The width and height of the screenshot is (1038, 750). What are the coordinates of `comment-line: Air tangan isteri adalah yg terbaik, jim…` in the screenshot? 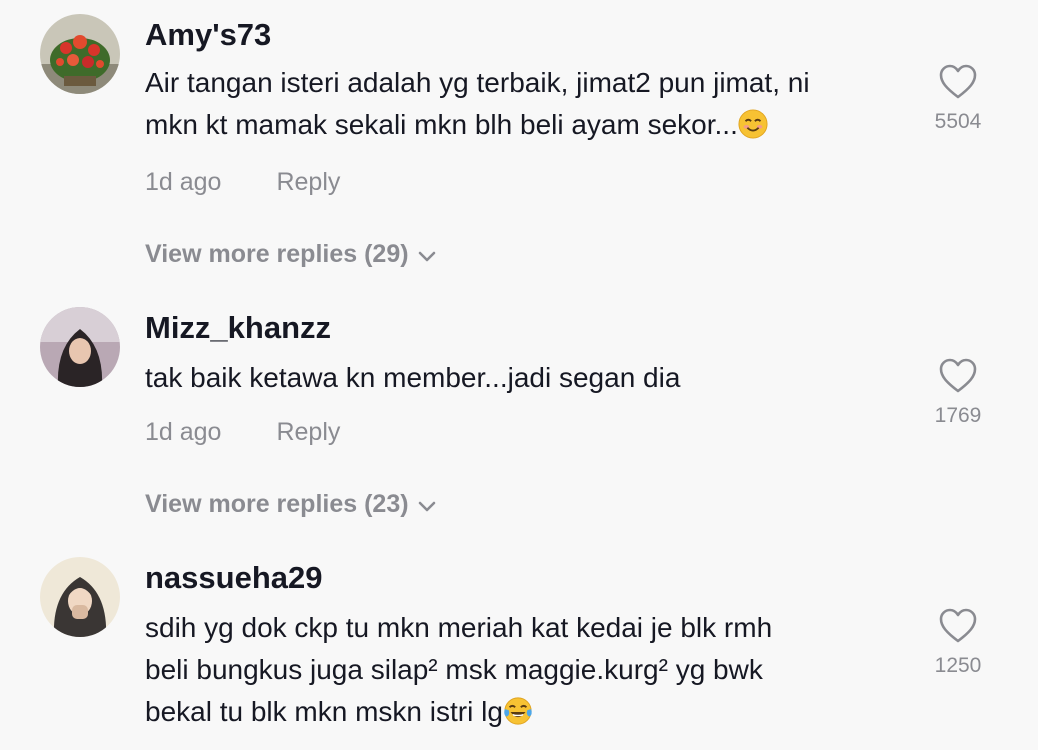 It's located at (477, 82).